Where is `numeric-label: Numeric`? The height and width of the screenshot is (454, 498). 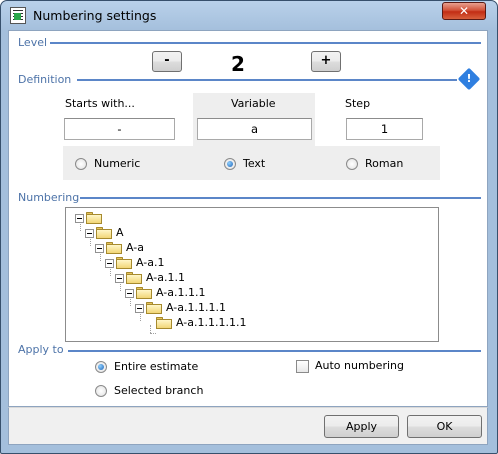 numeric-label: Numeric is located at coordinates (117, 163).